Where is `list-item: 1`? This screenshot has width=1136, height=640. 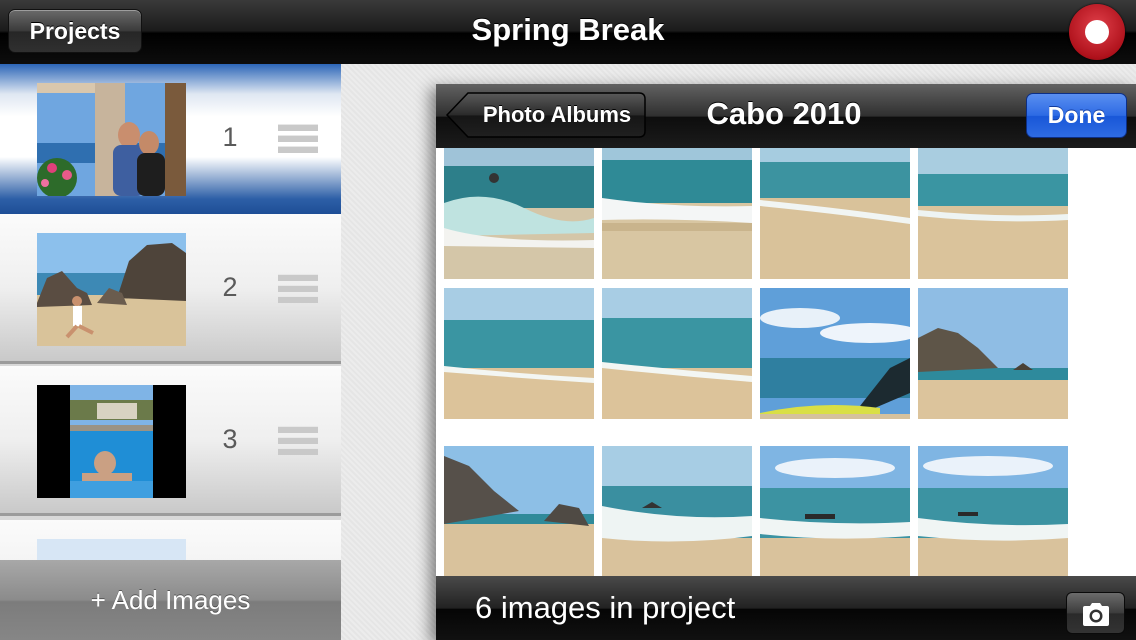 list-item: 1 is located at coordinates (170, 139).